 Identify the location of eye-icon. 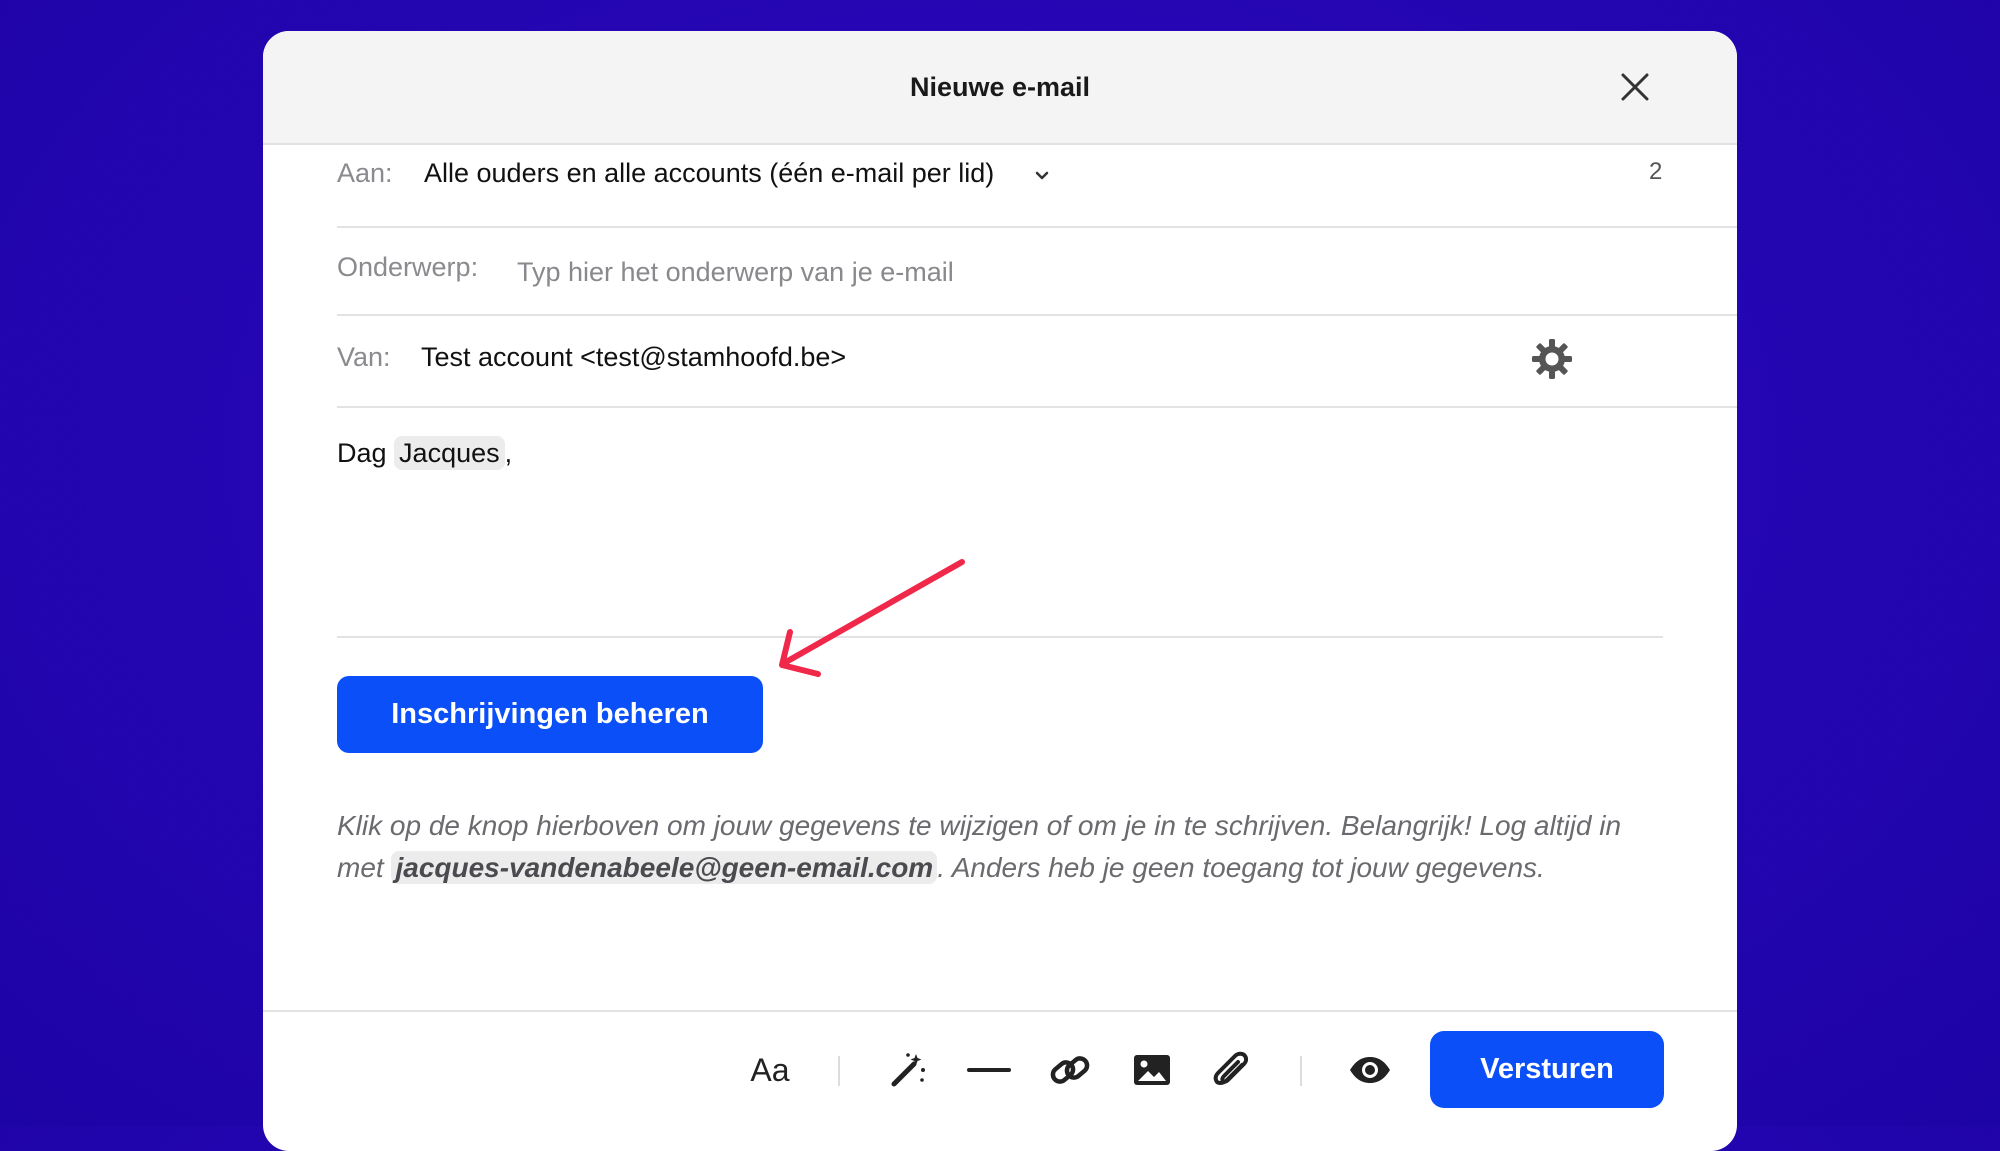
(1370, 1070).